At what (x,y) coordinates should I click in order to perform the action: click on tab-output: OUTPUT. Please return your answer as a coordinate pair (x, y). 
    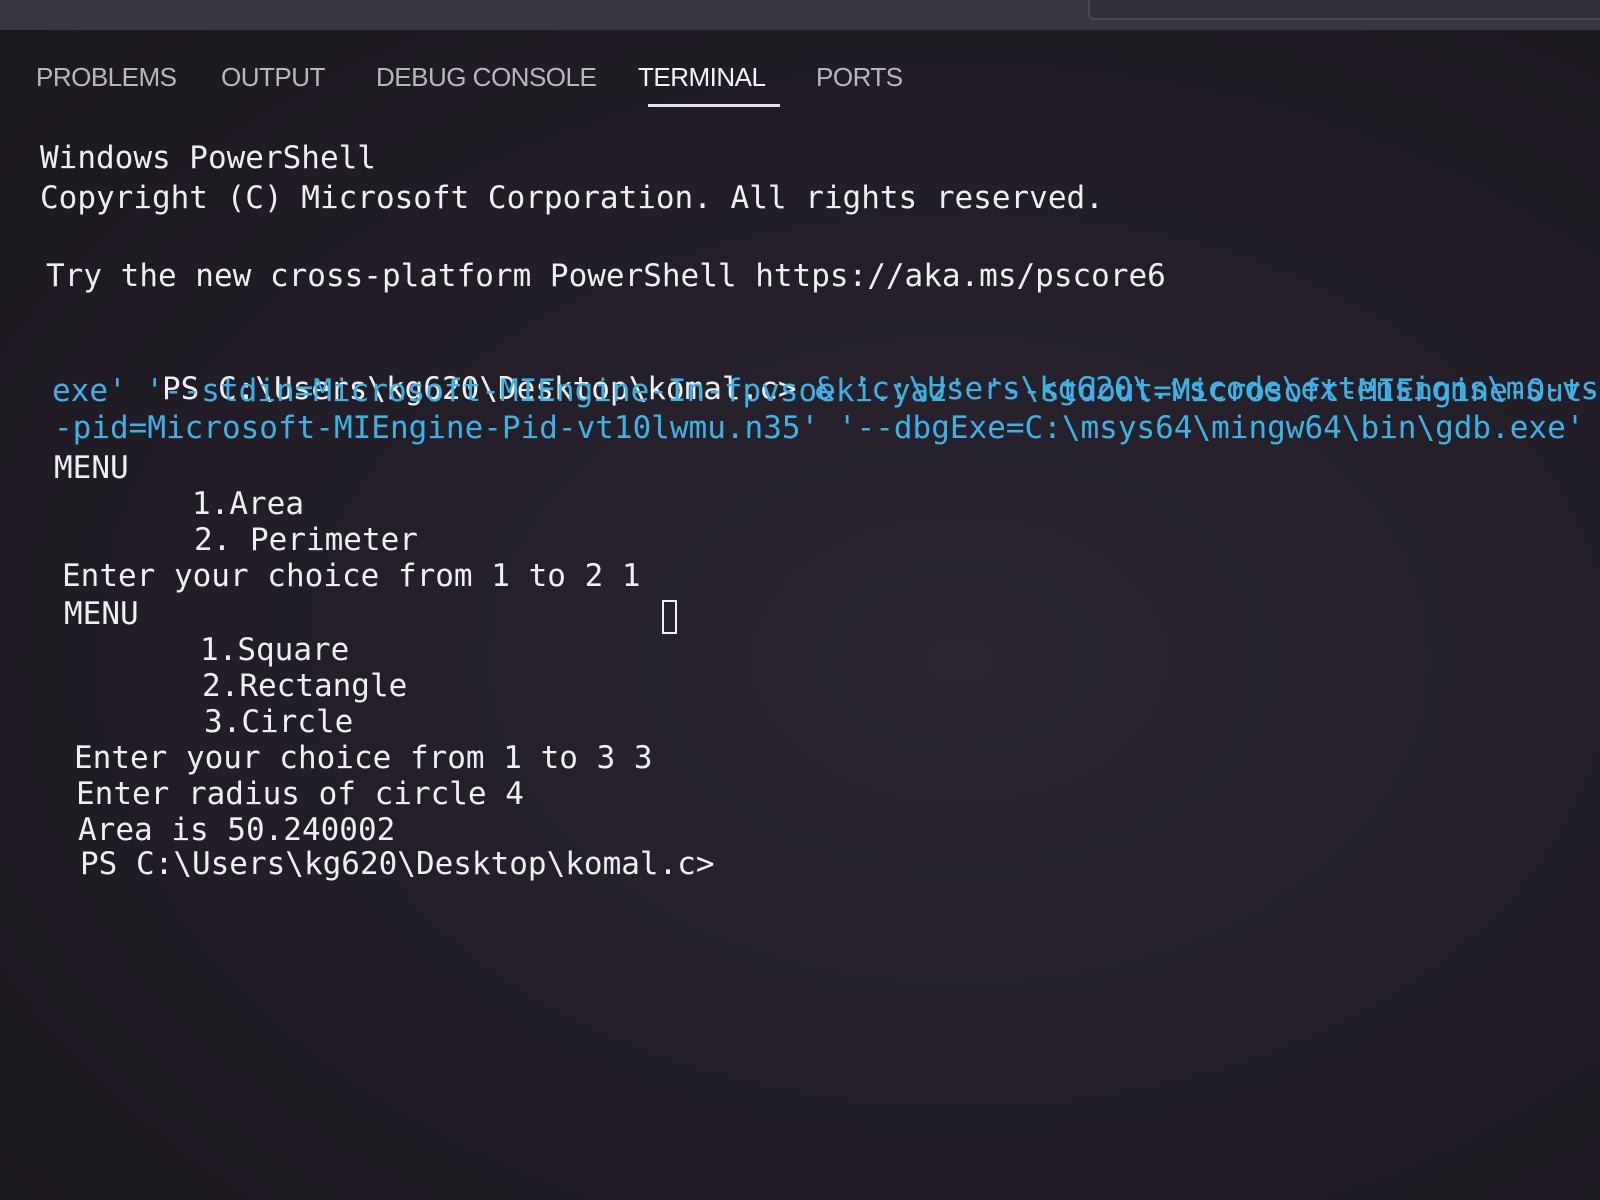
    Looking at the image, I should click on (273, 77).